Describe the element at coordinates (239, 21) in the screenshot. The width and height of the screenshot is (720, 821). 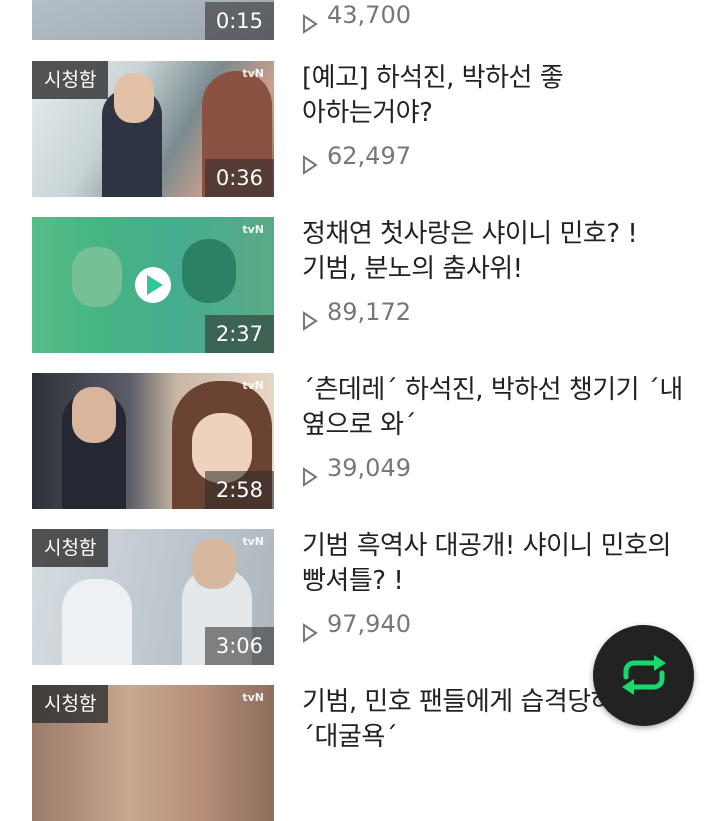
I see `duration-badge: 0:15` at that location.